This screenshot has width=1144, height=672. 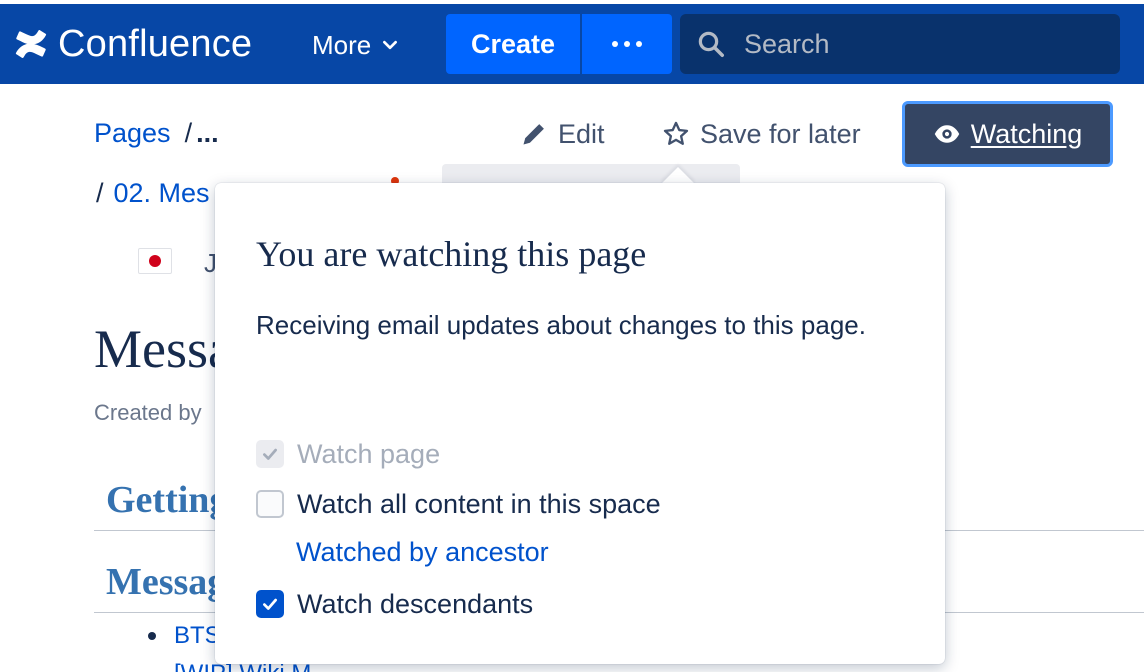 What do you see at coordinates (415, 603) in the screenshot?
I see `watch-descendants-label: Watch descendants` at bounding box center [415, 603].